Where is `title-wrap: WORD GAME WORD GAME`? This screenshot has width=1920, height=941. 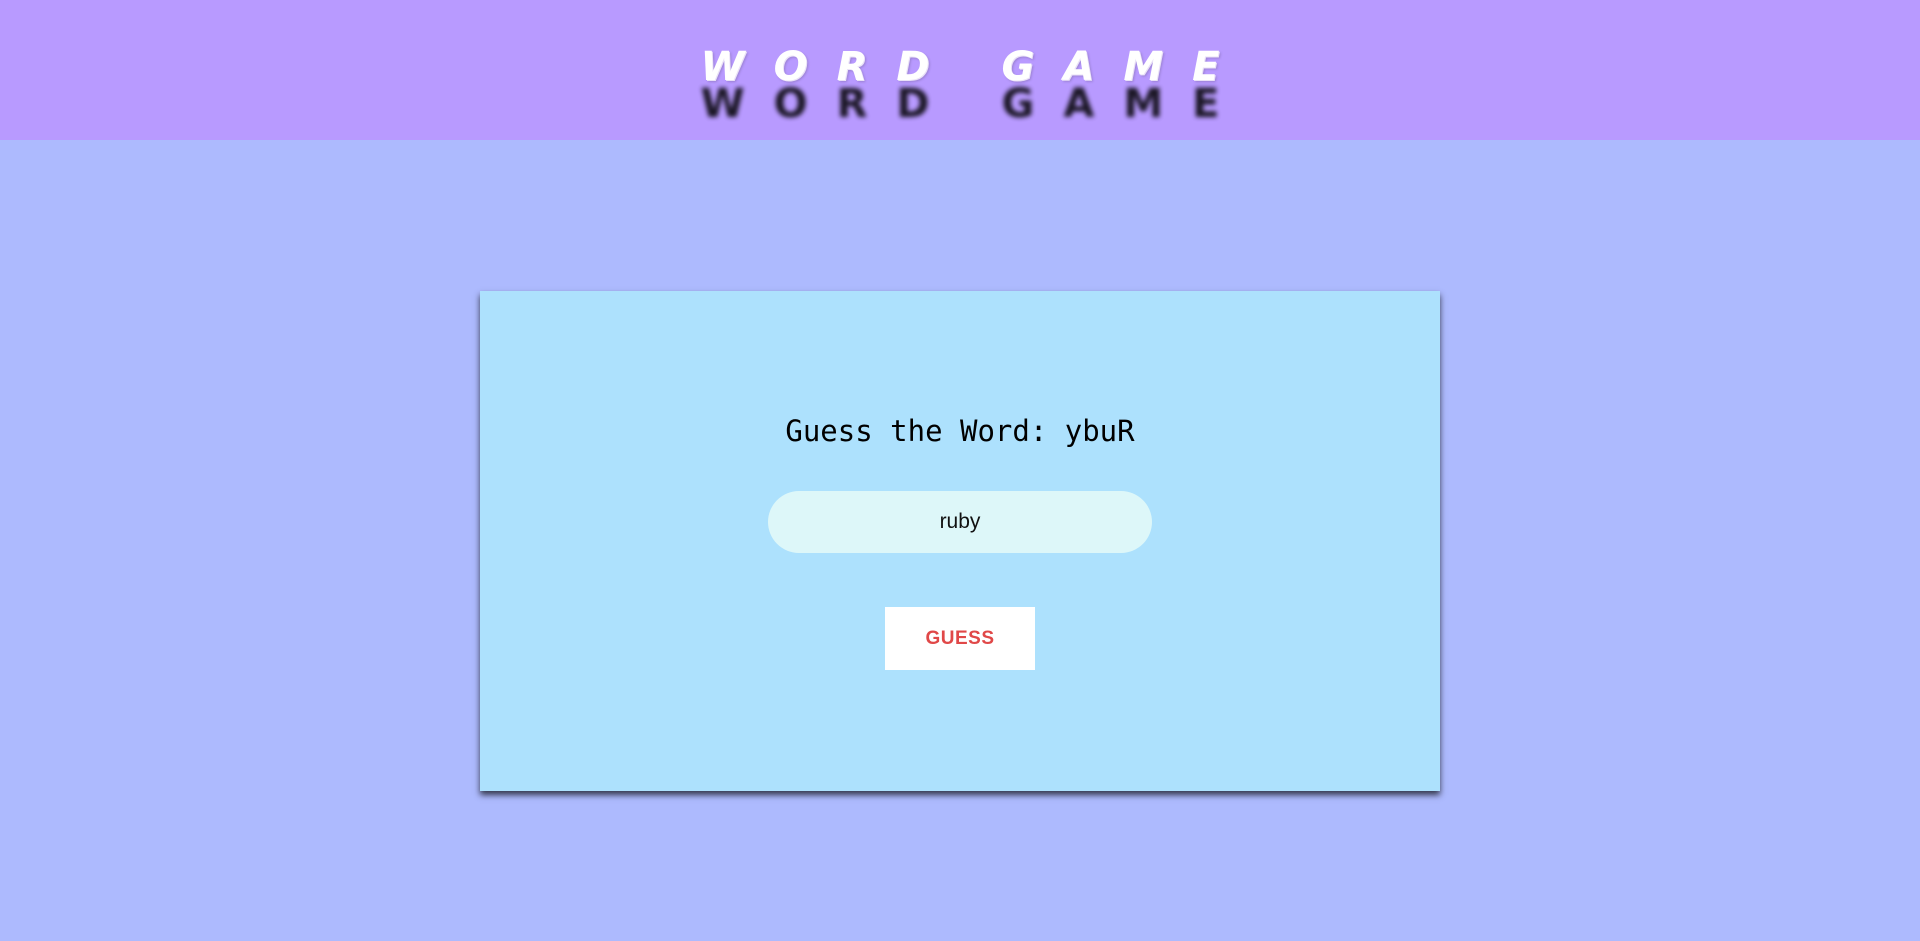 title-wrap: WORD GAME WORD GAME is located at coordinates (960, 89).